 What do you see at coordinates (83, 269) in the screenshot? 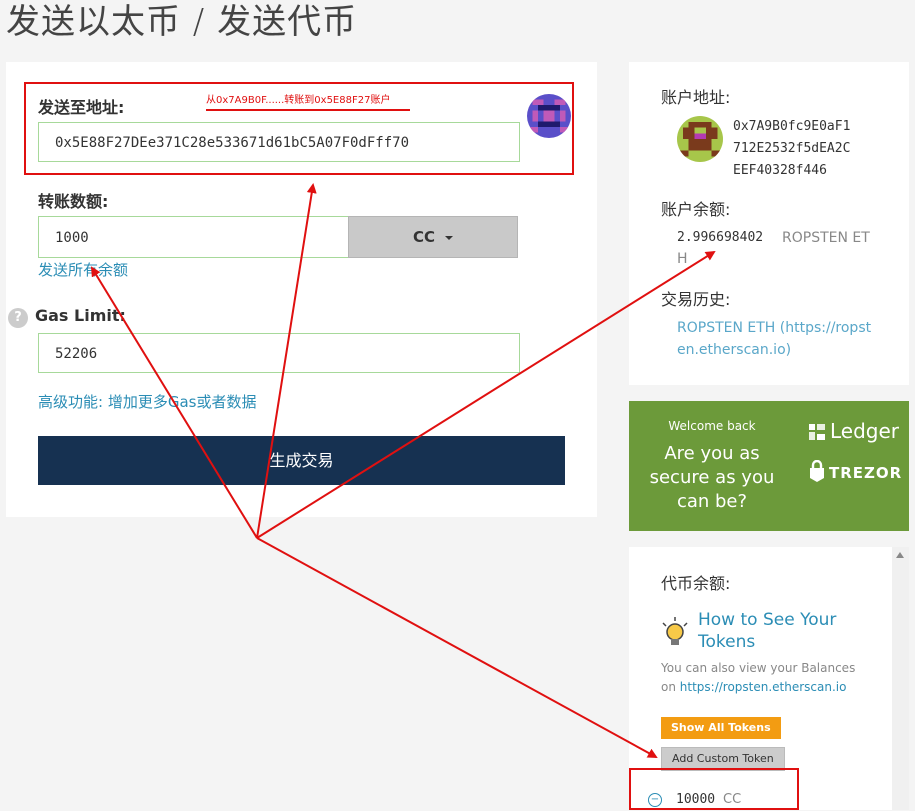
I see `send-all-balance-link: 发送所有余额` at bounding box center [83, 269].